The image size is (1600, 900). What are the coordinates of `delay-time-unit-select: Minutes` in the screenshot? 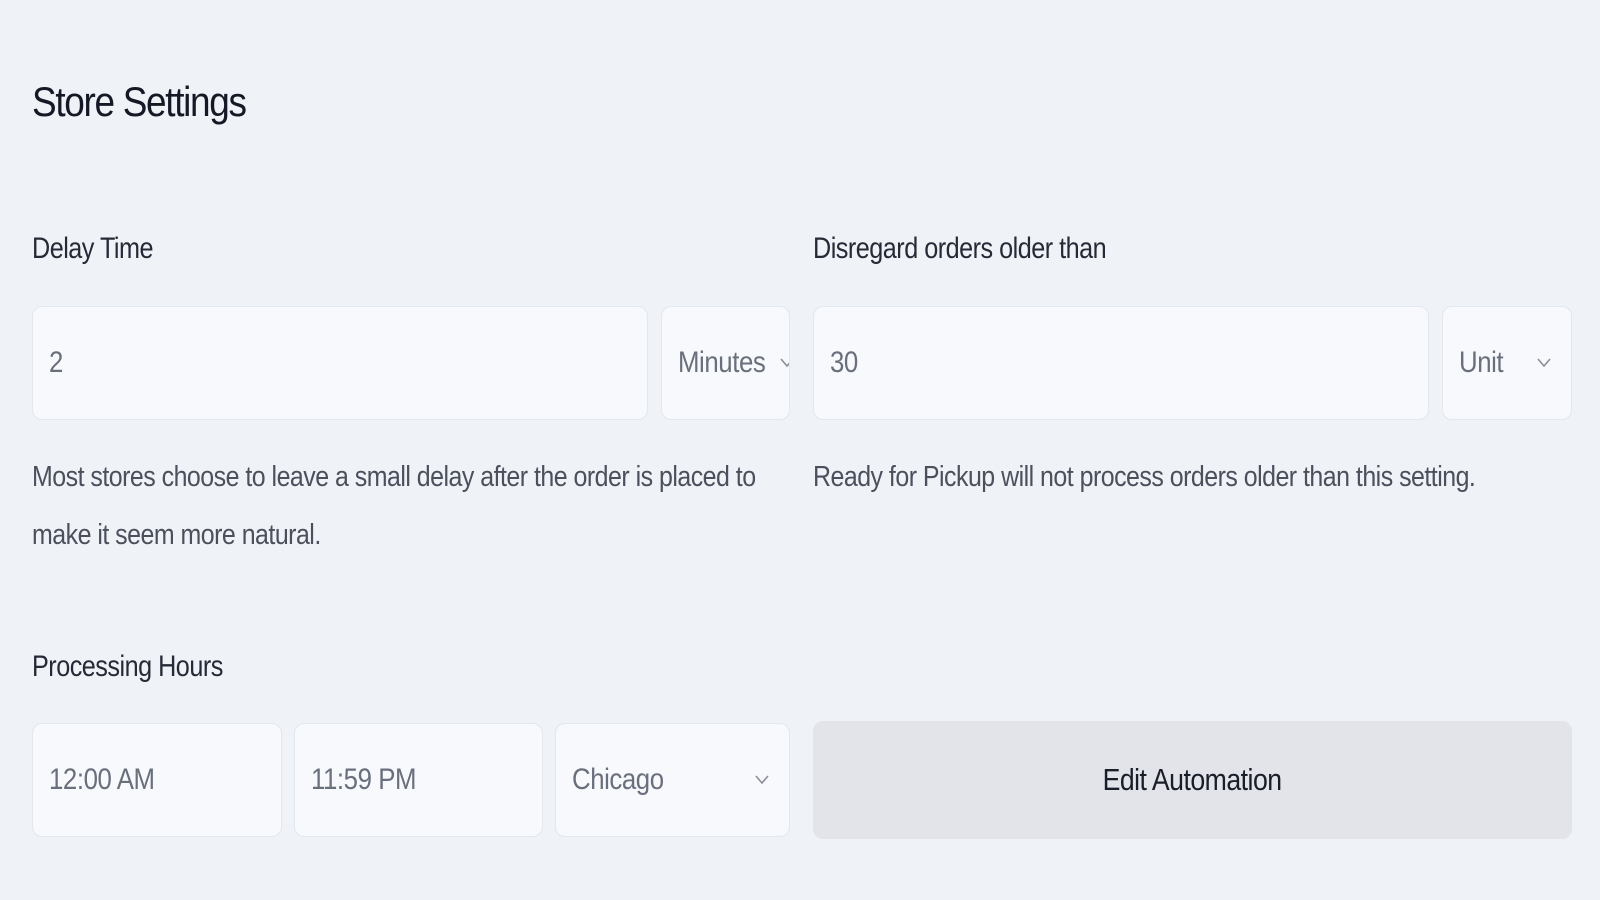 It's located at (725, 363).